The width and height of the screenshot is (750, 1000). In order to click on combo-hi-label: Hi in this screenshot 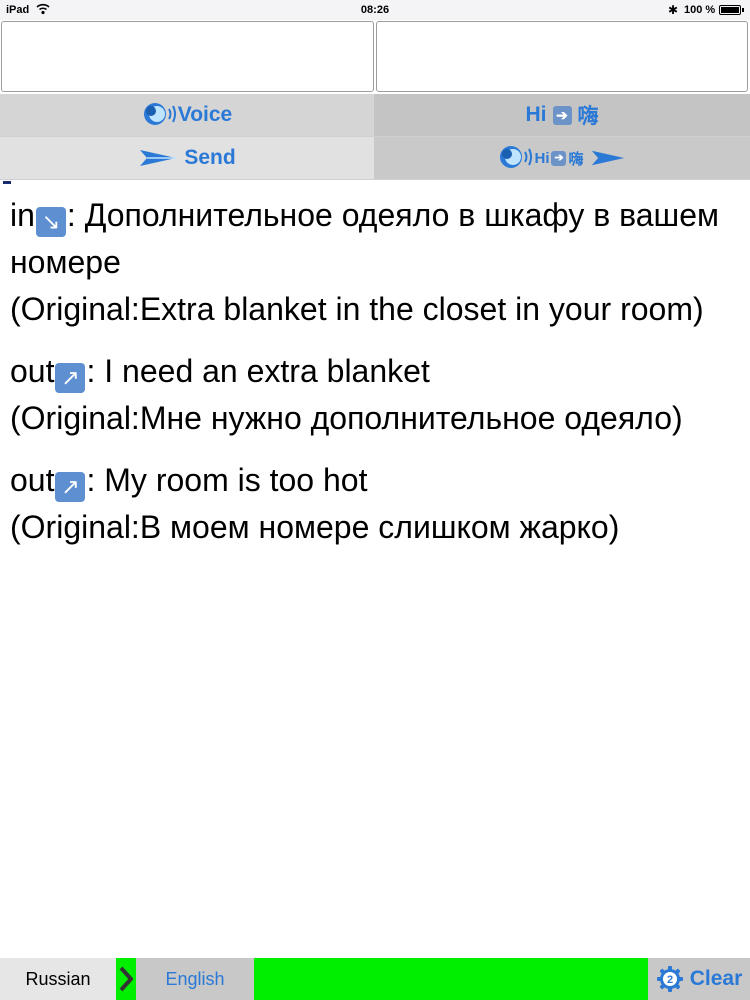, I will do `click(542, 158)`.